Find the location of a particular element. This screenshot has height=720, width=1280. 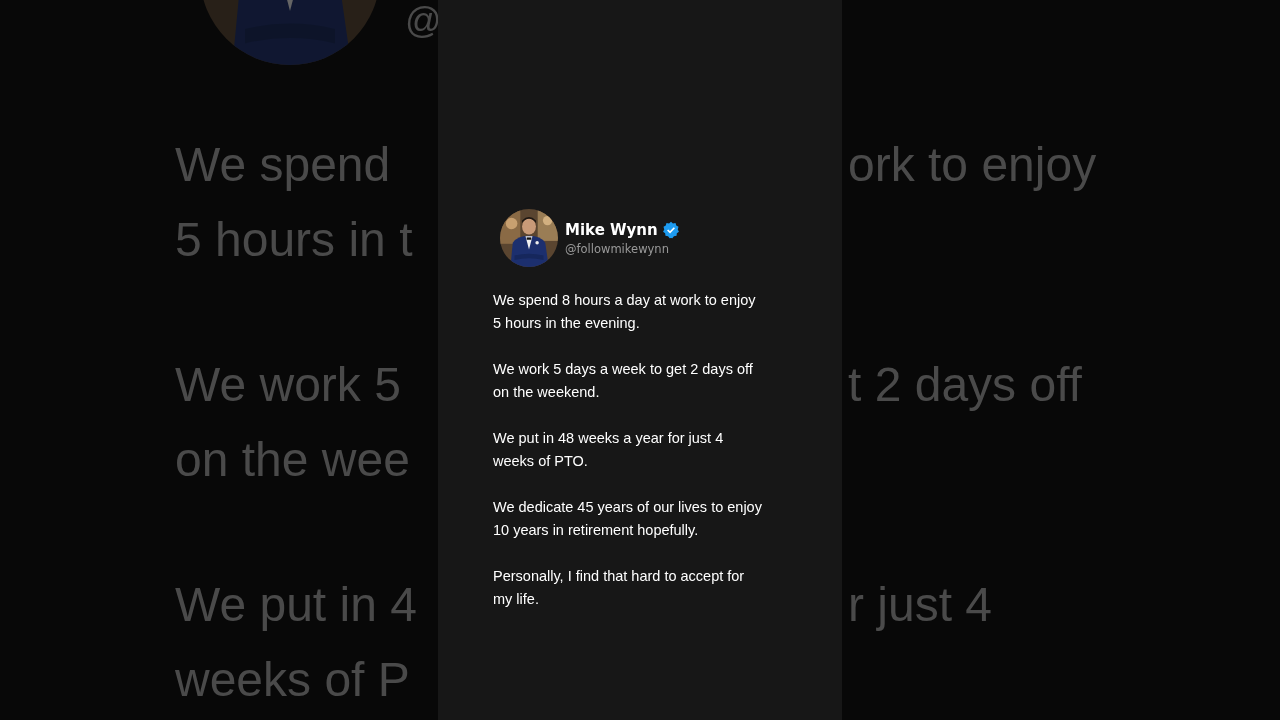

blurred-text: We put in 4 is located at coordinates (296, 605).